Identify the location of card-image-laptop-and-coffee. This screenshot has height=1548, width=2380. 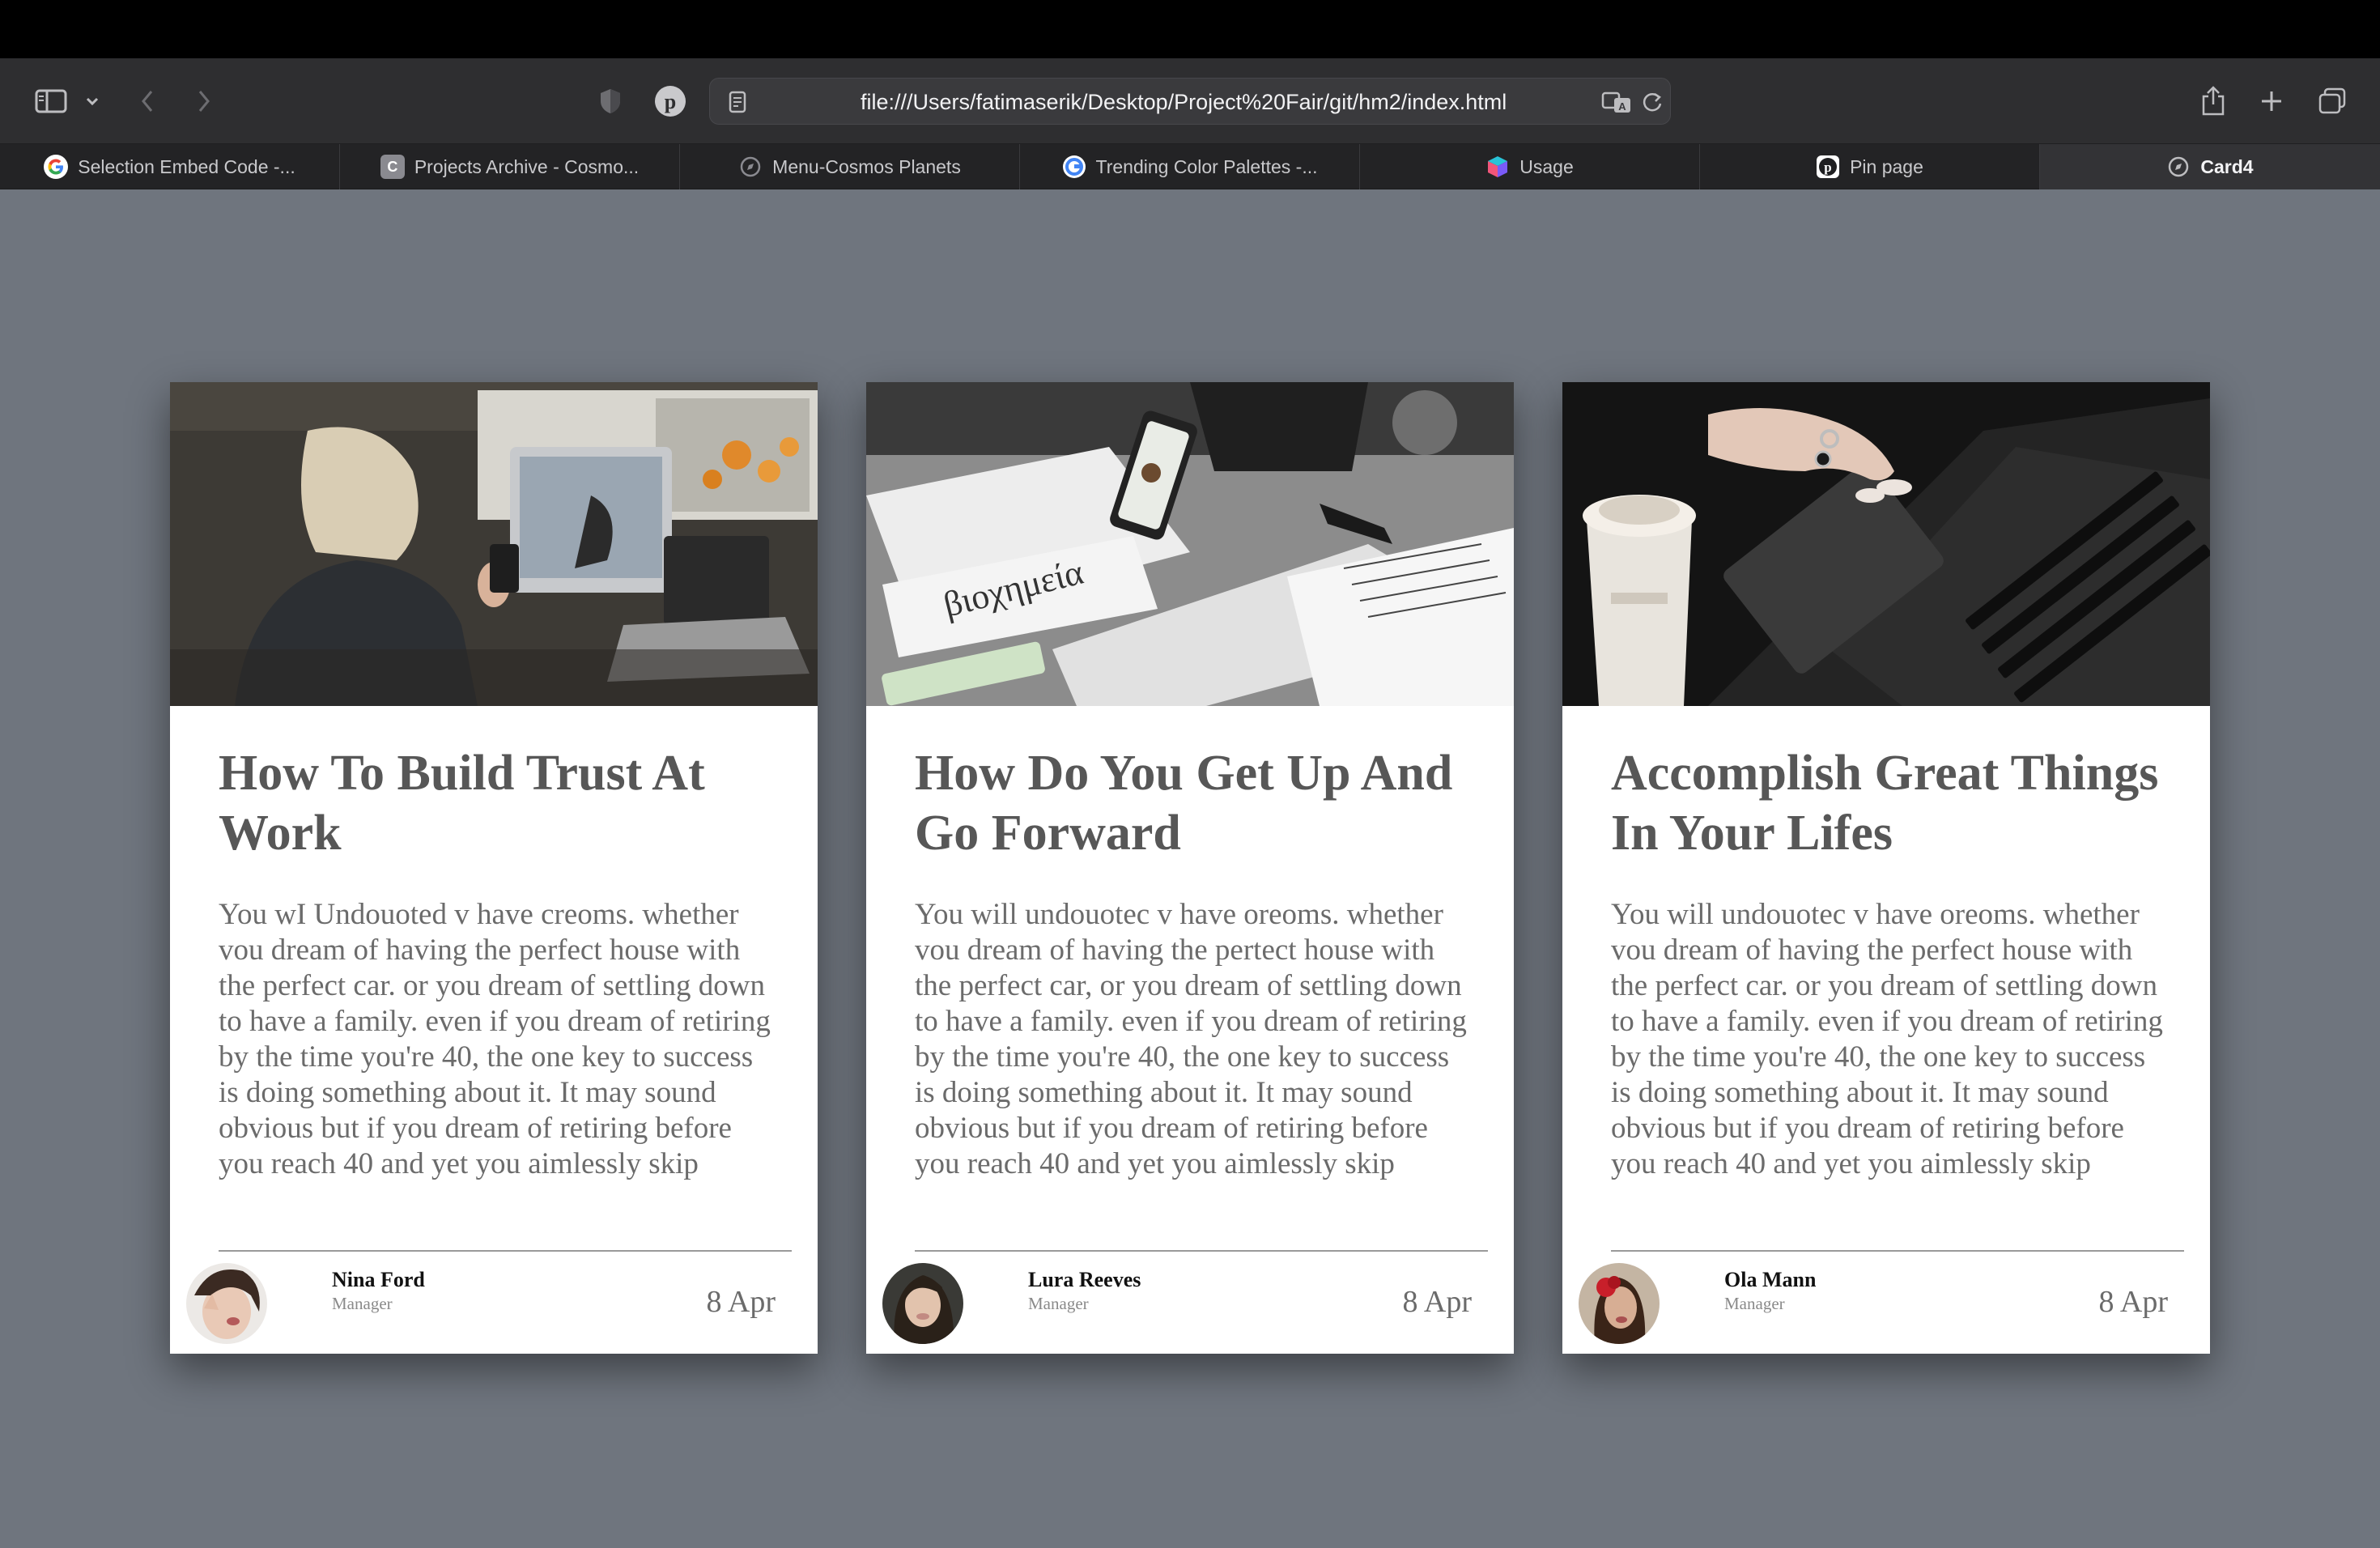
(1886, 544).